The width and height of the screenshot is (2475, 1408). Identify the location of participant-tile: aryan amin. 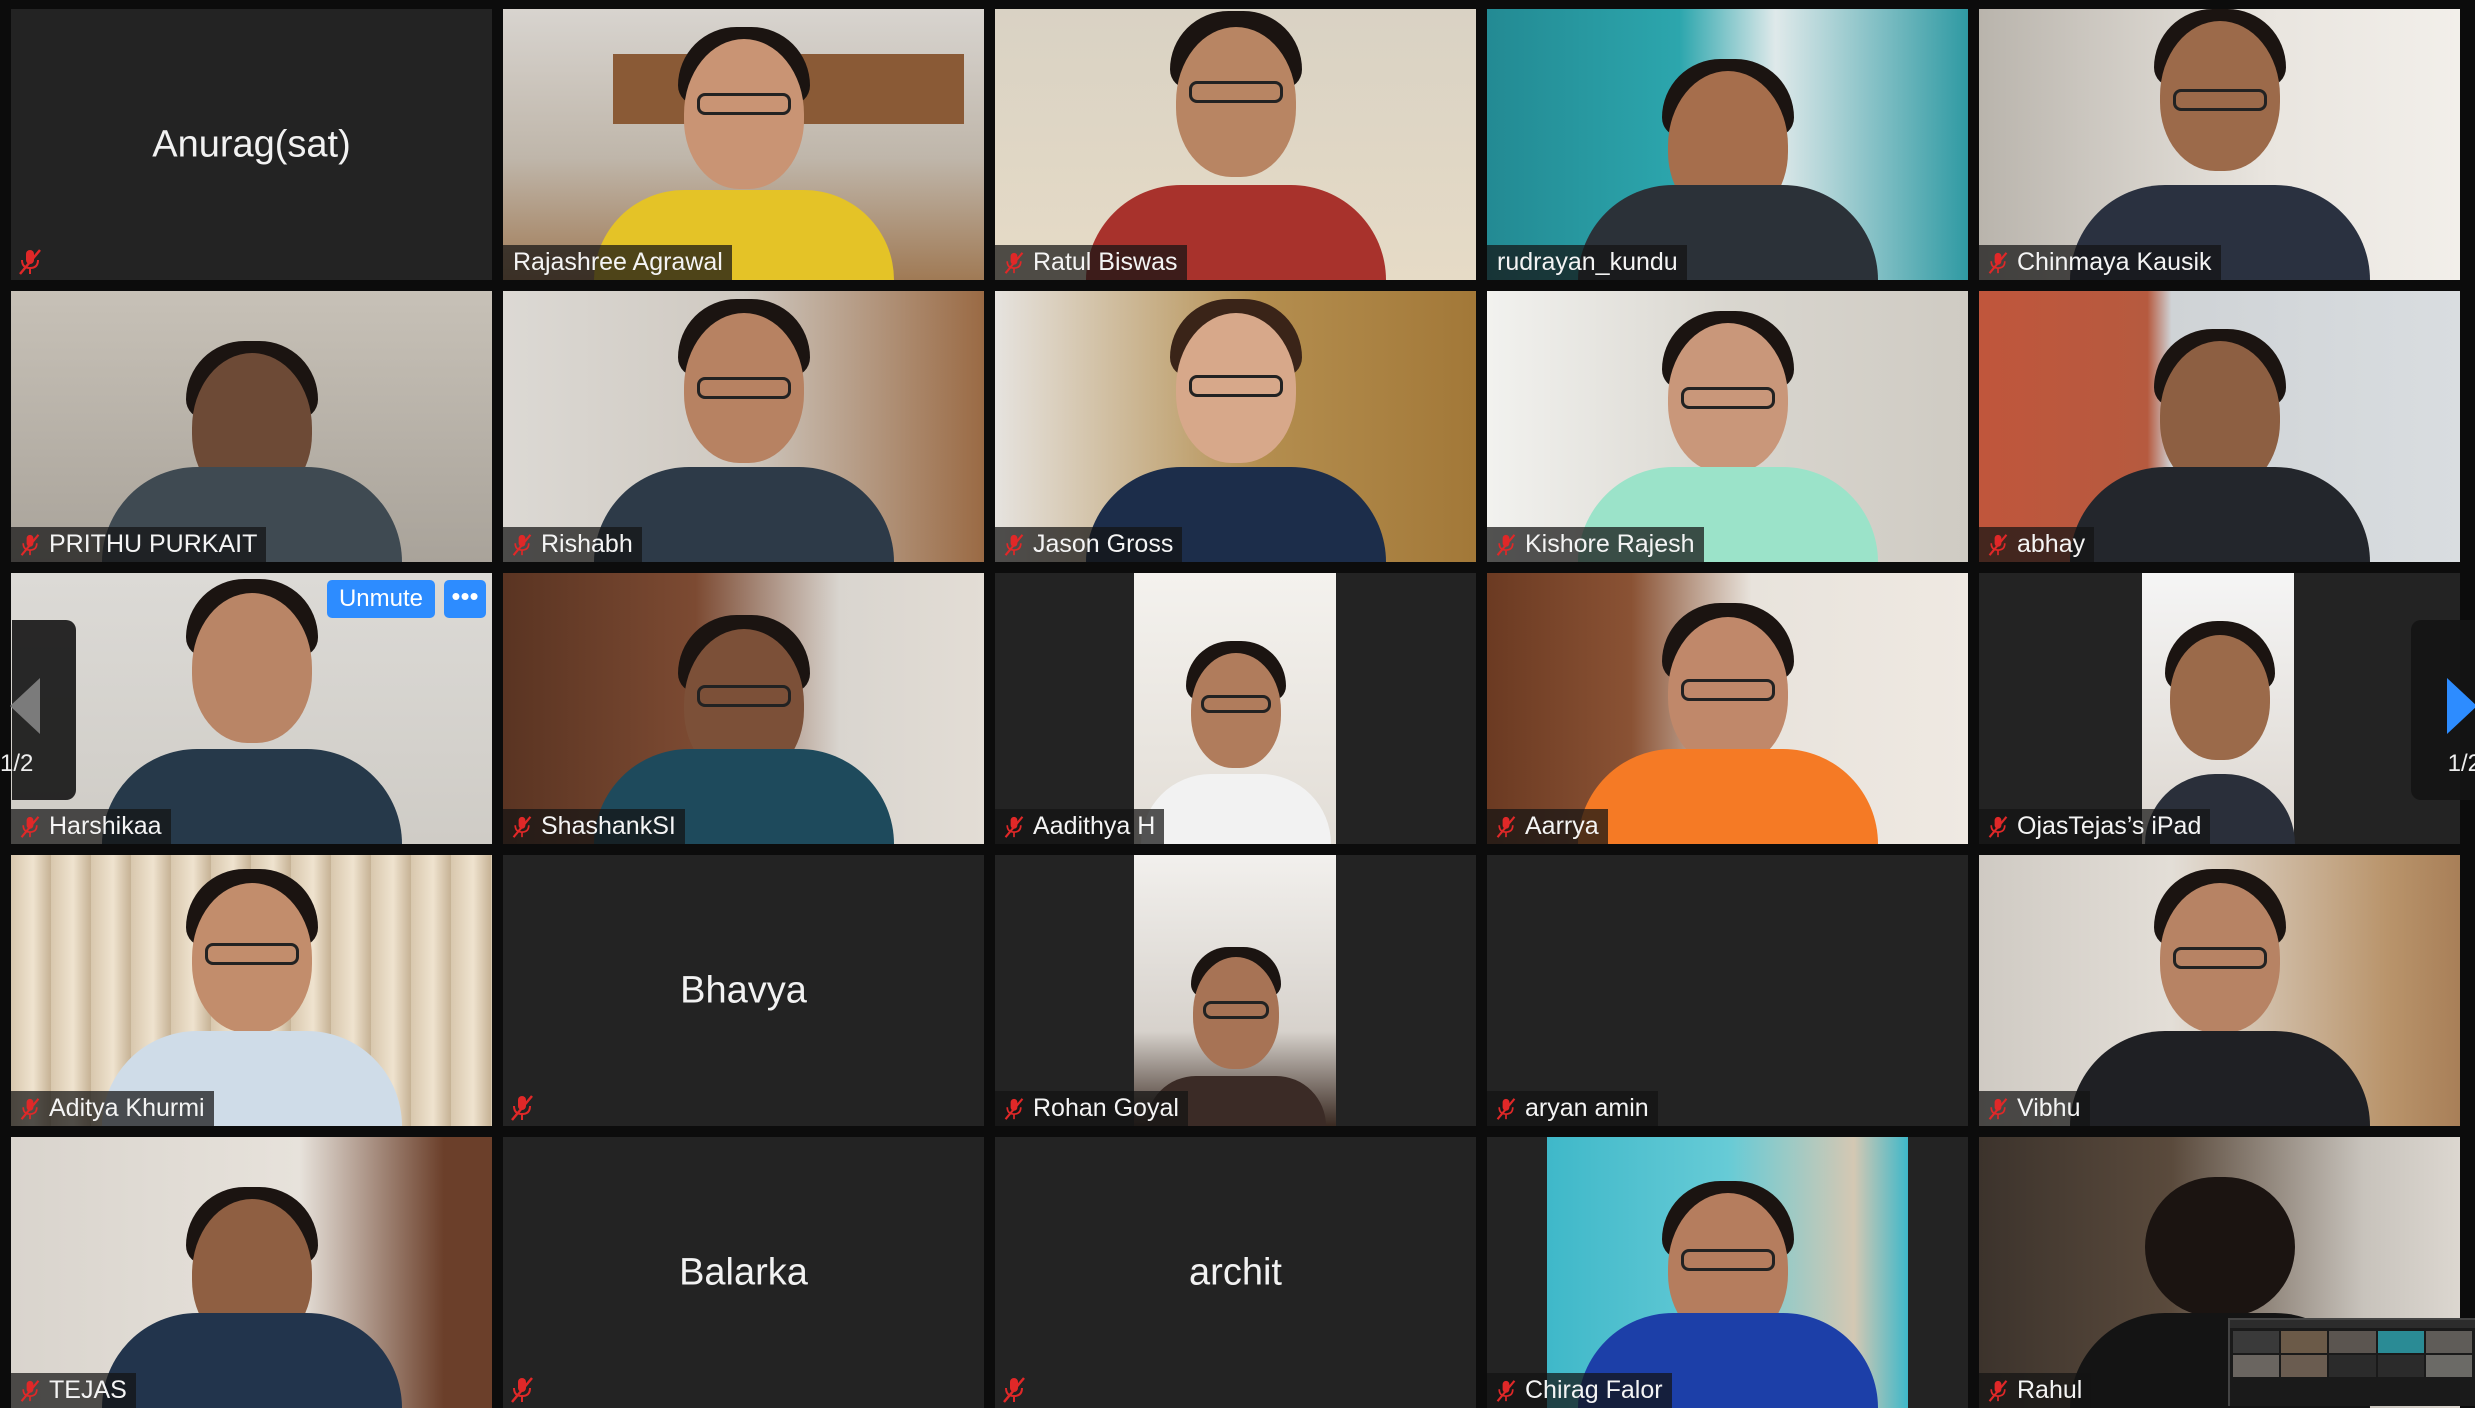
(1727, 990).